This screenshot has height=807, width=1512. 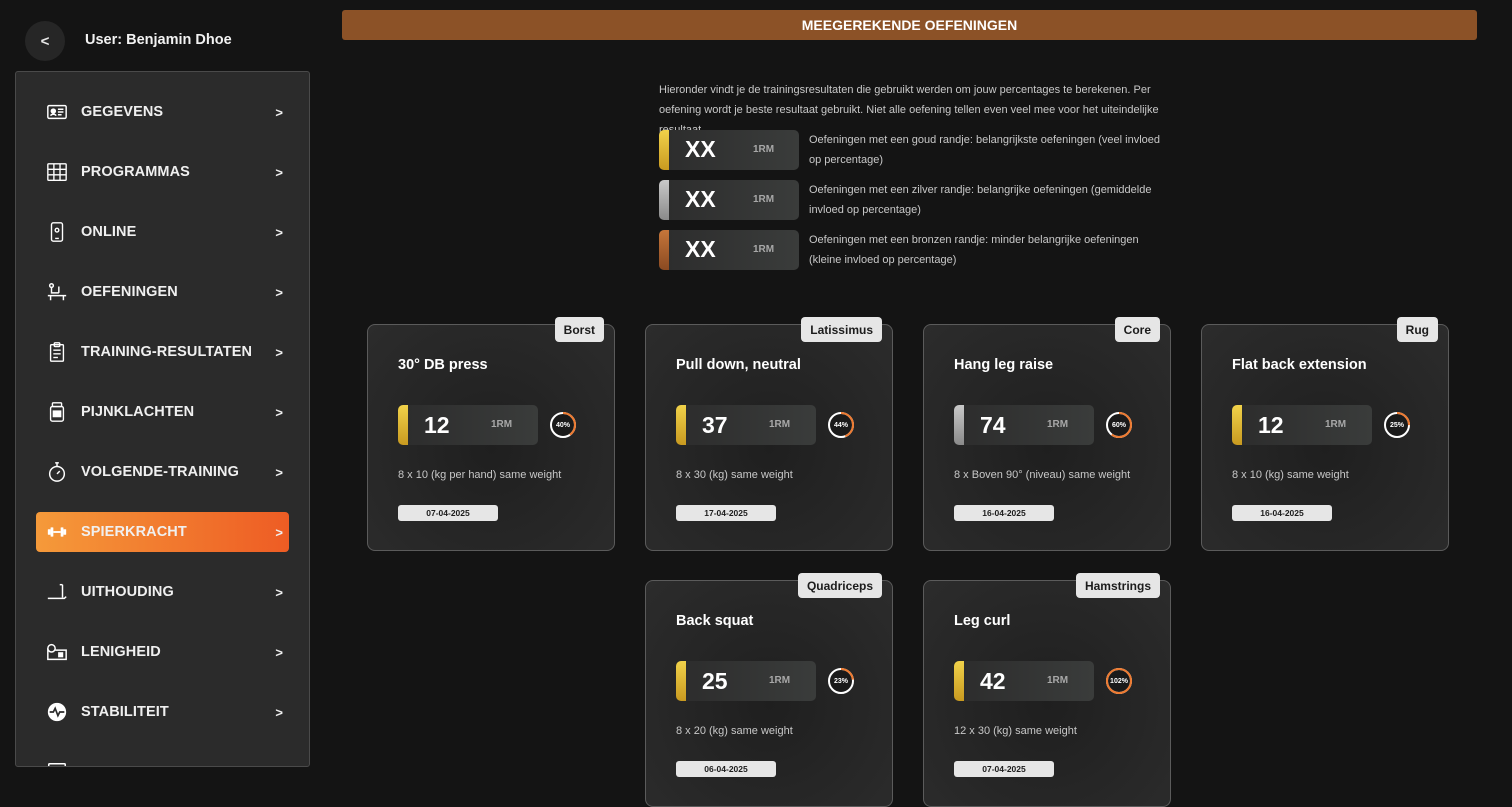 What do you see at coordinates (726, 769) in the screenshot?
I see `date-badge: 06-04-2025` at bounding box center [726, 769].